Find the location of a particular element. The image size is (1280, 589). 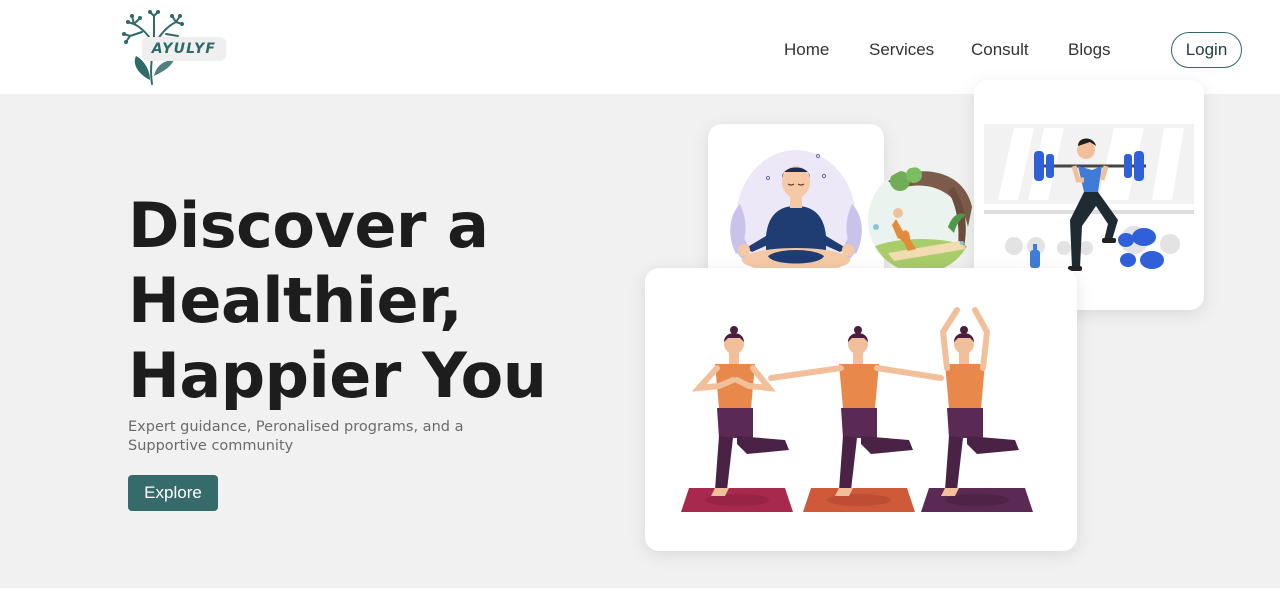

nav-blogs: Blogs is located at coordinates (1089, 50).